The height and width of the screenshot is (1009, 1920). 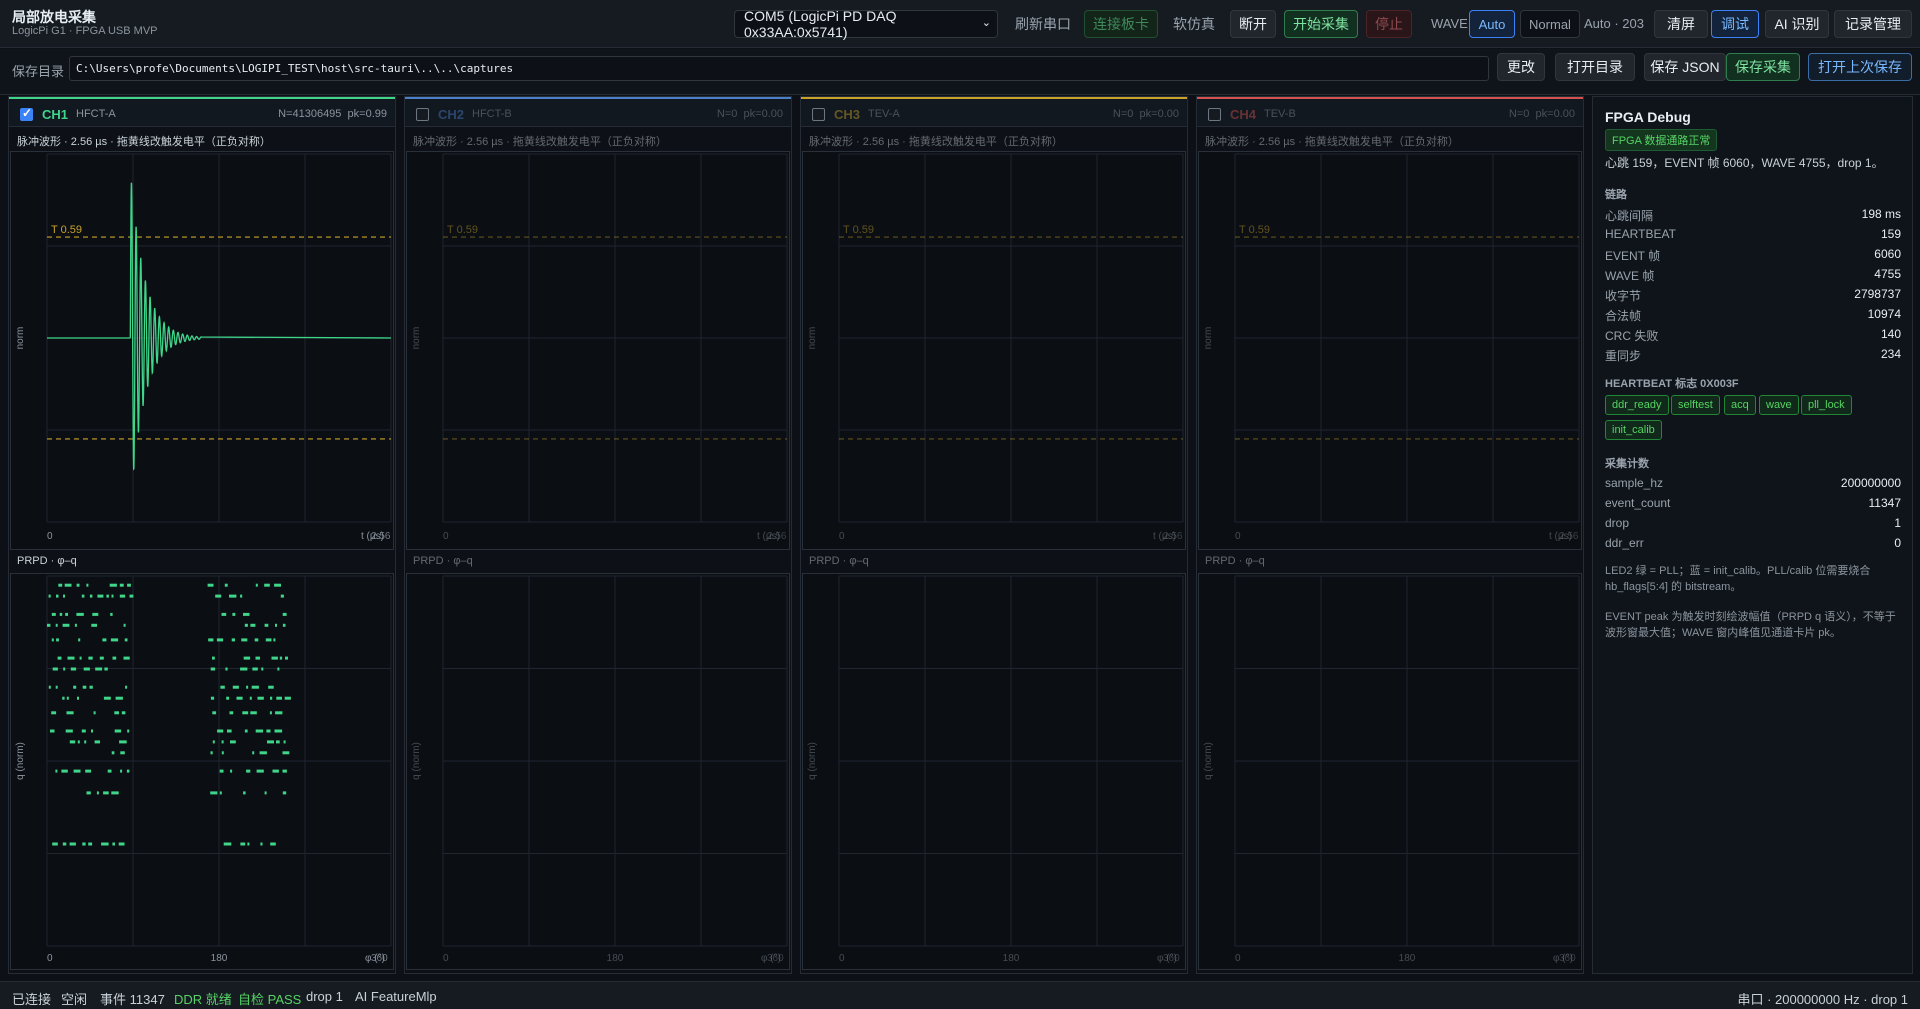 I want to click on acq-stat-value: 1, so click(x=1897, y=523).